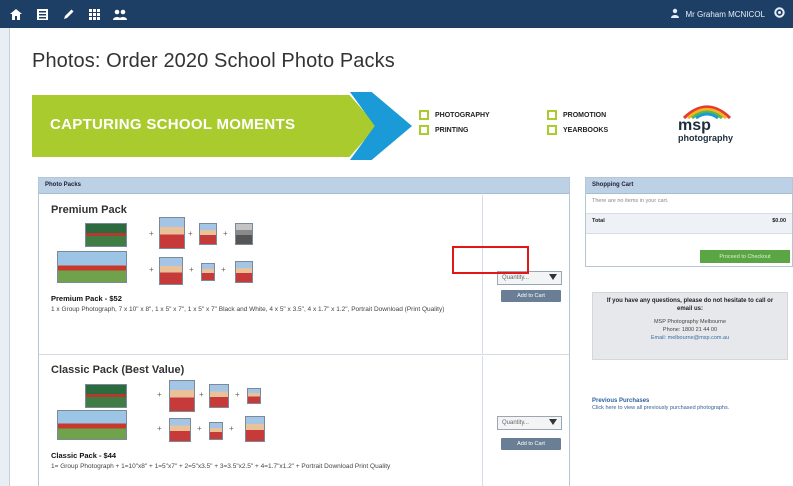 The image size is (793, 486). What do you see at coordinates (89, 210) in the screenshot?
I see `pack-title: Premium Pack` at bounding box center [89, 210].